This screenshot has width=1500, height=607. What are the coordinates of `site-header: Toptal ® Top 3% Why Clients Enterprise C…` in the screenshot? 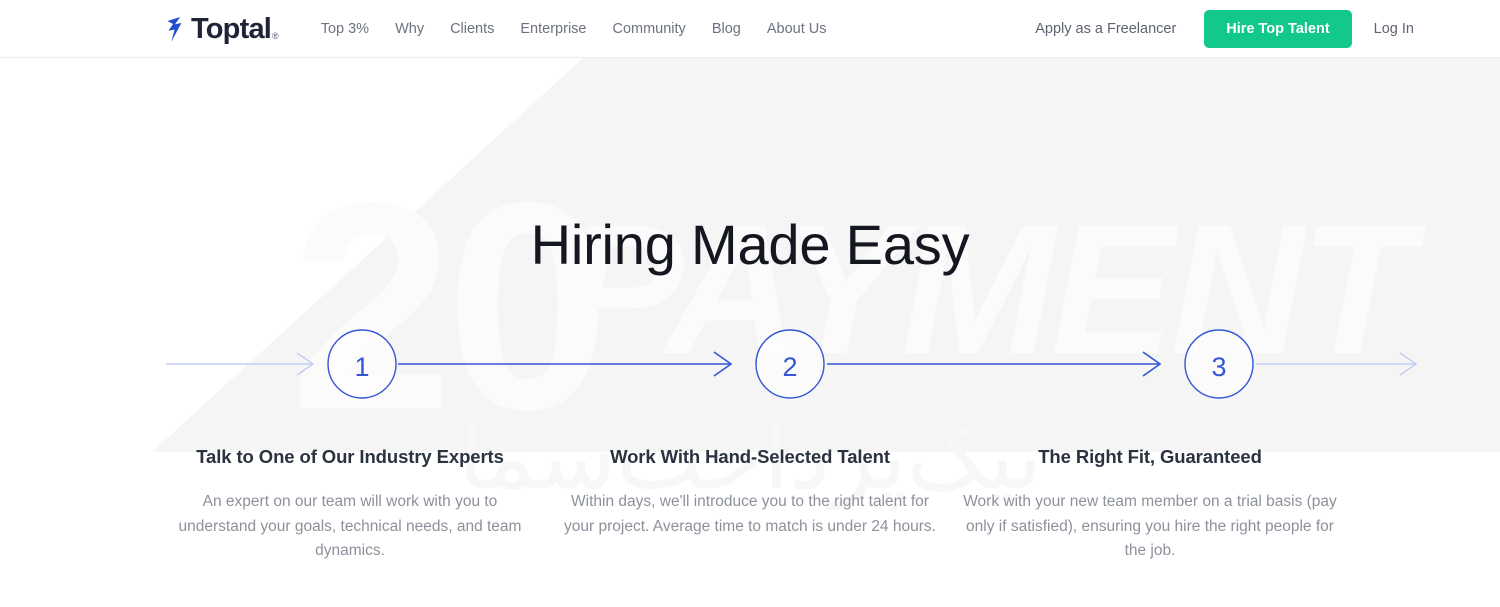 It's located at (750, 29).